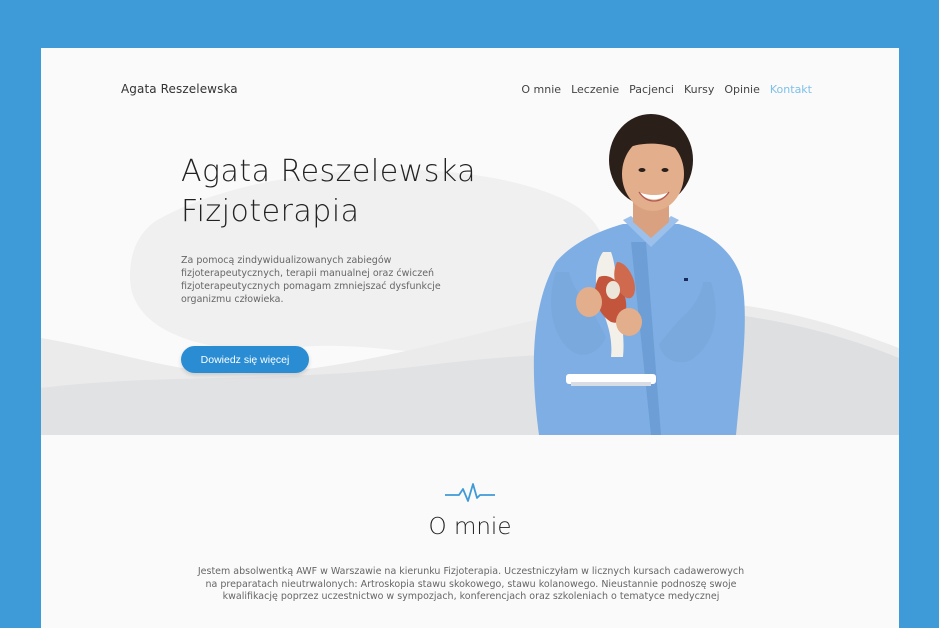 This screenshot has height=628, width=939. What do you see at coordinates (639, 274) in the screenshot?
I see `therapist-photo` at bounding box center [639, 274].